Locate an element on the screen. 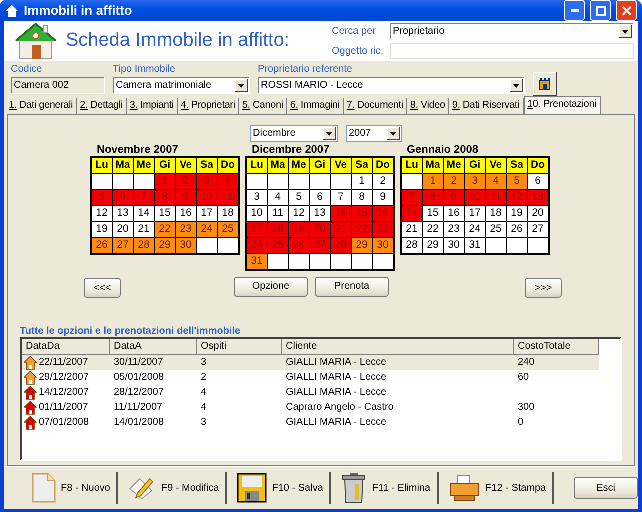 This screenshot has width=642, height=512. tab: 4. Proprietari is located at coordinates (209, 106).